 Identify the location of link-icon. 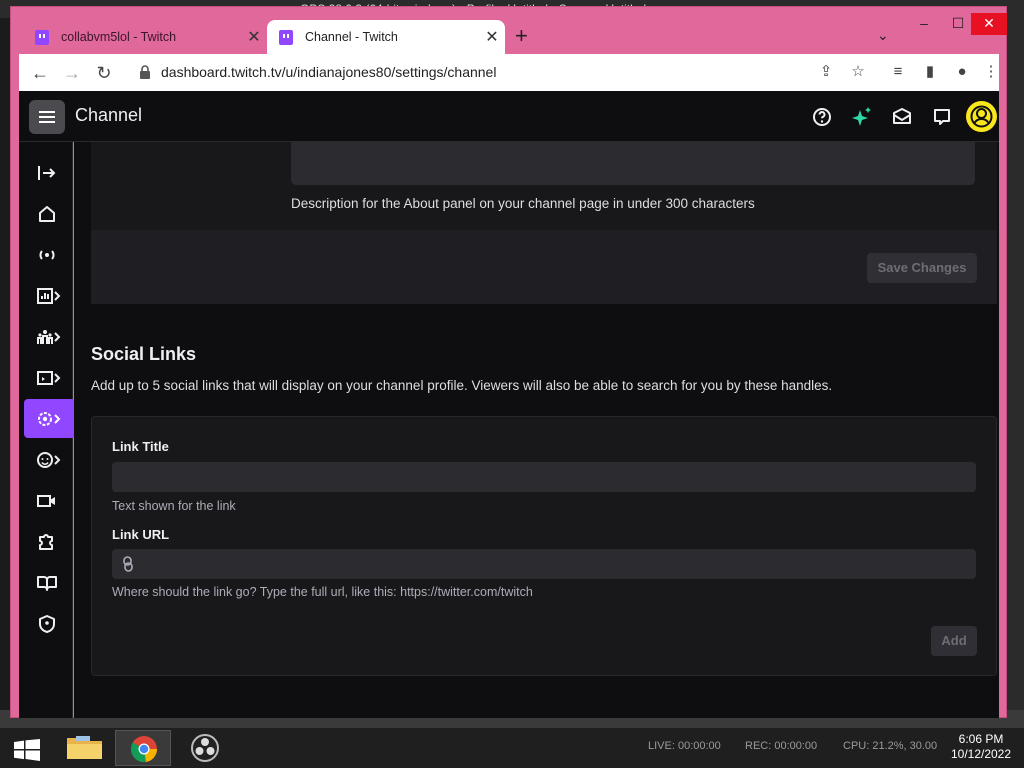
(128, 564).